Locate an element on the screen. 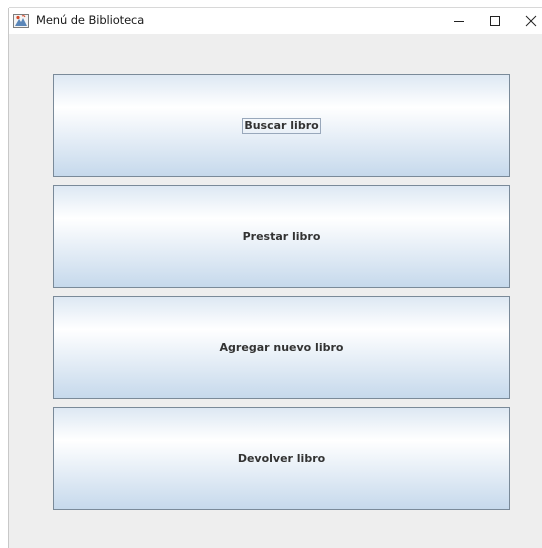  search-book-label: Buscar libro is located at coordinates (281, 125).